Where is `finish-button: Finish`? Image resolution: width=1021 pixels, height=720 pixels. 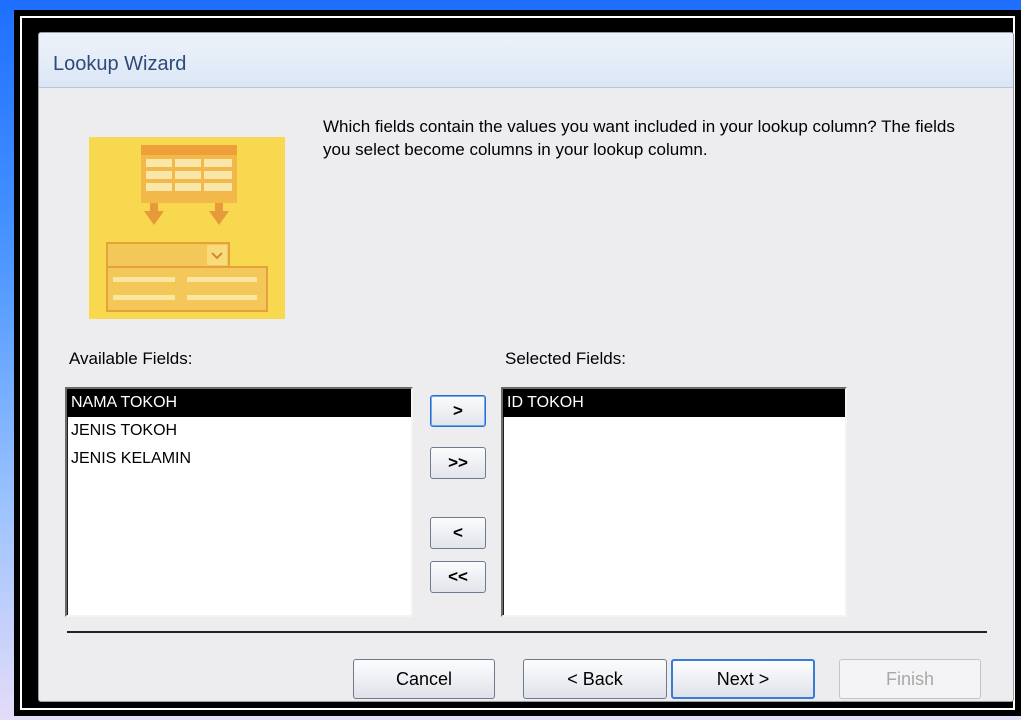 finish-button: Finish is located at coordinates (910, 679).